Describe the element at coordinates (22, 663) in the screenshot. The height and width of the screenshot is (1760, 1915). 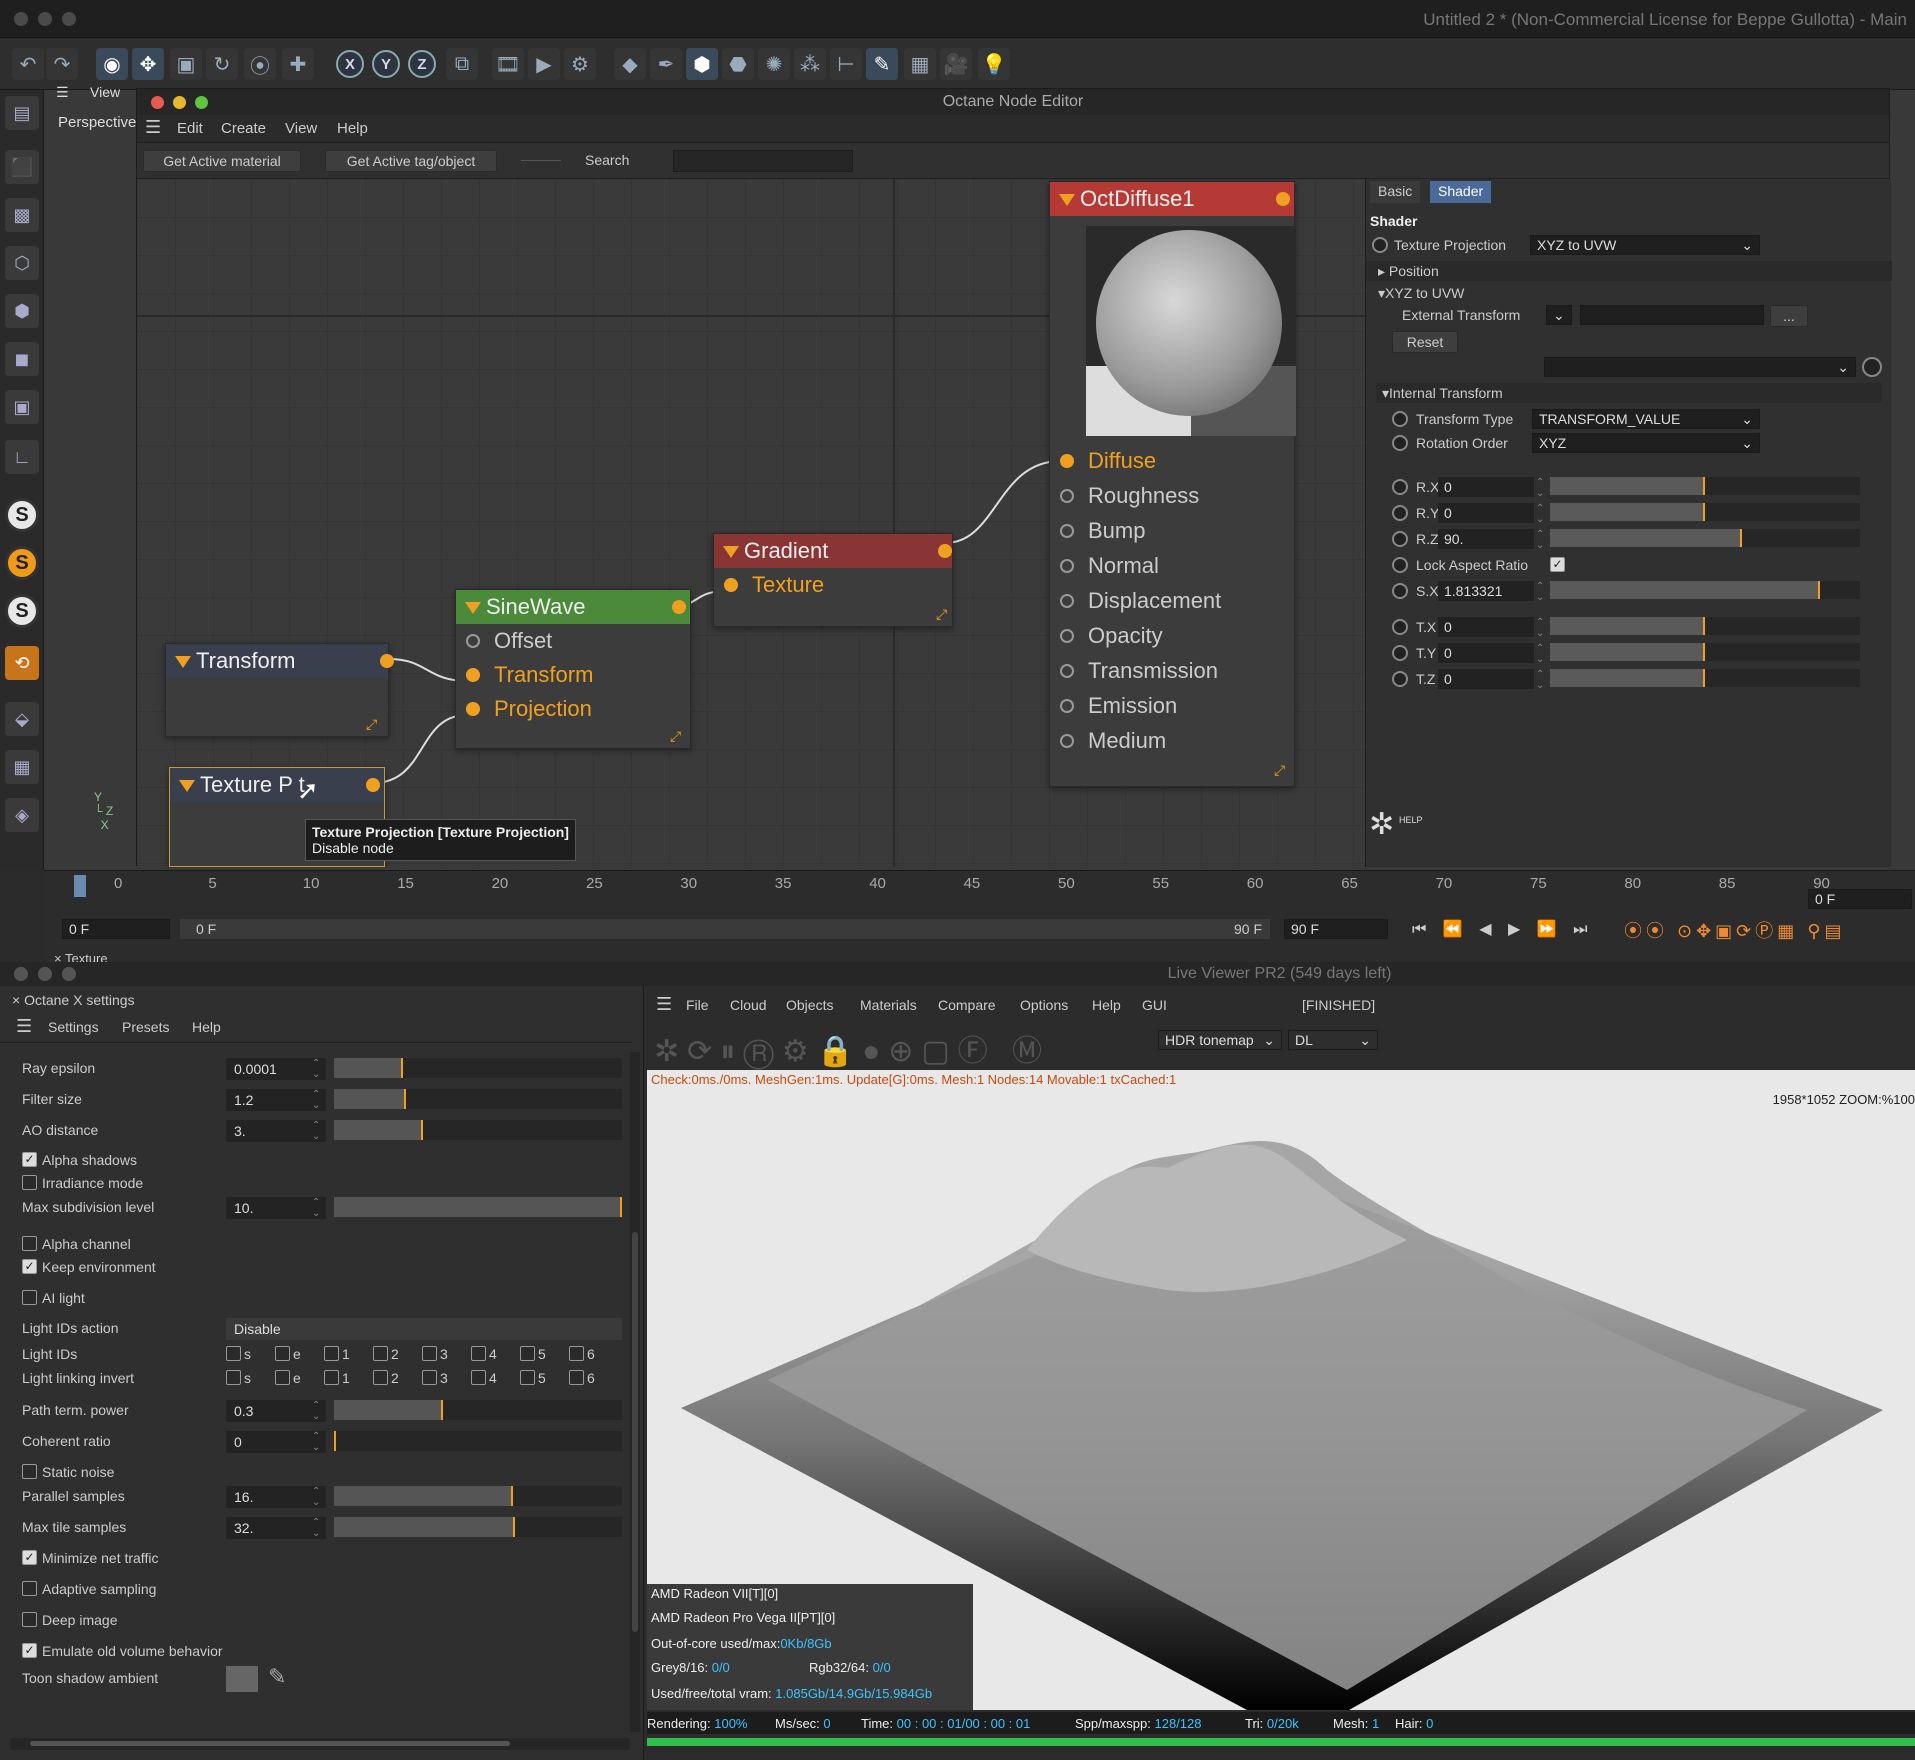
I see `magnet-icon: ⟲` at that location.